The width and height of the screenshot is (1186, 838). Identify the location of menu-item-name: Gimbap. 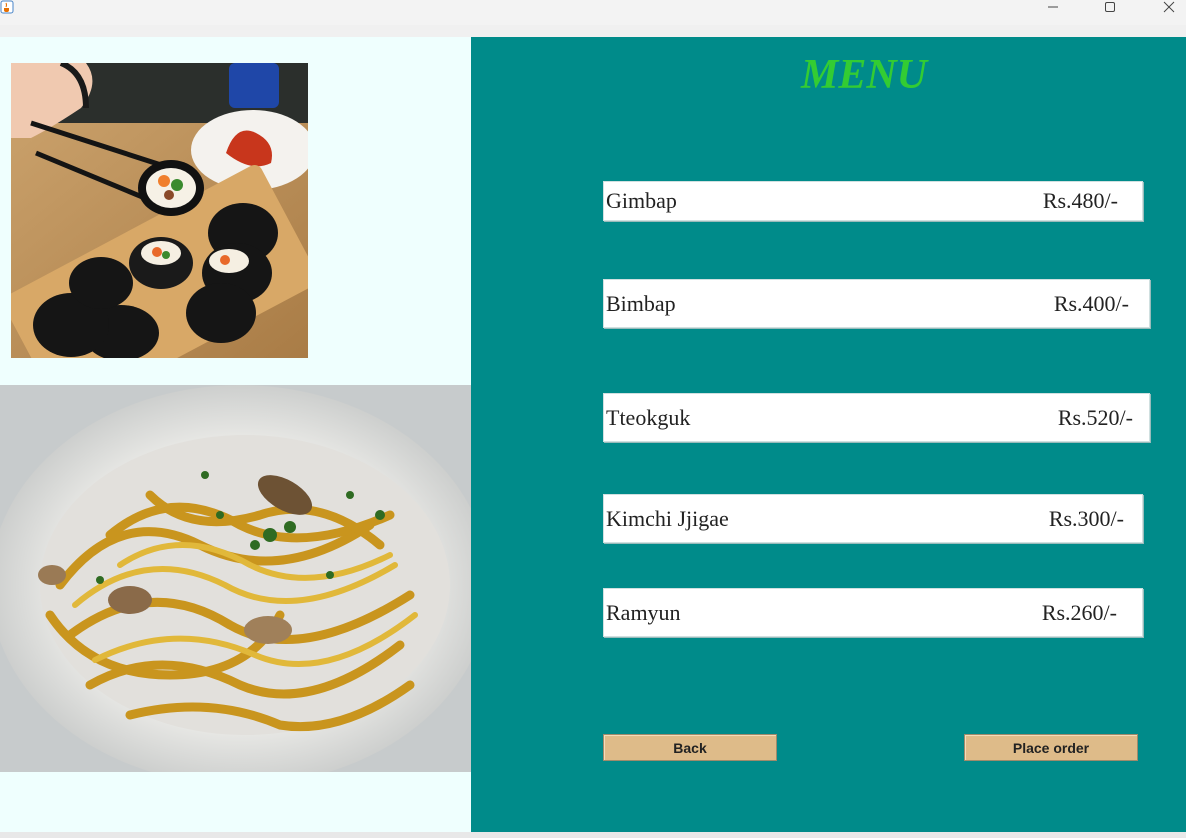
(641, 200).